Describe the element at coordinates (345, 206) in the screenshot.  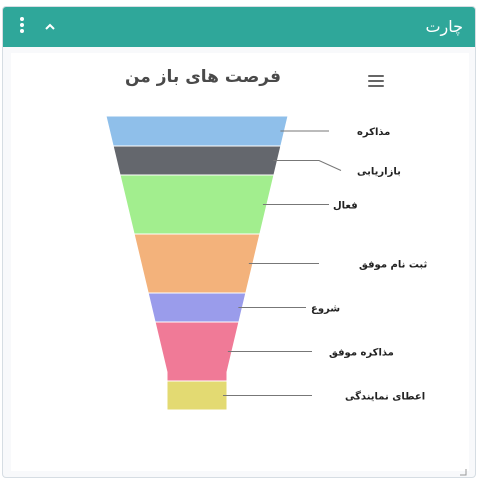
I see `funnel-label: فعال` at that location.